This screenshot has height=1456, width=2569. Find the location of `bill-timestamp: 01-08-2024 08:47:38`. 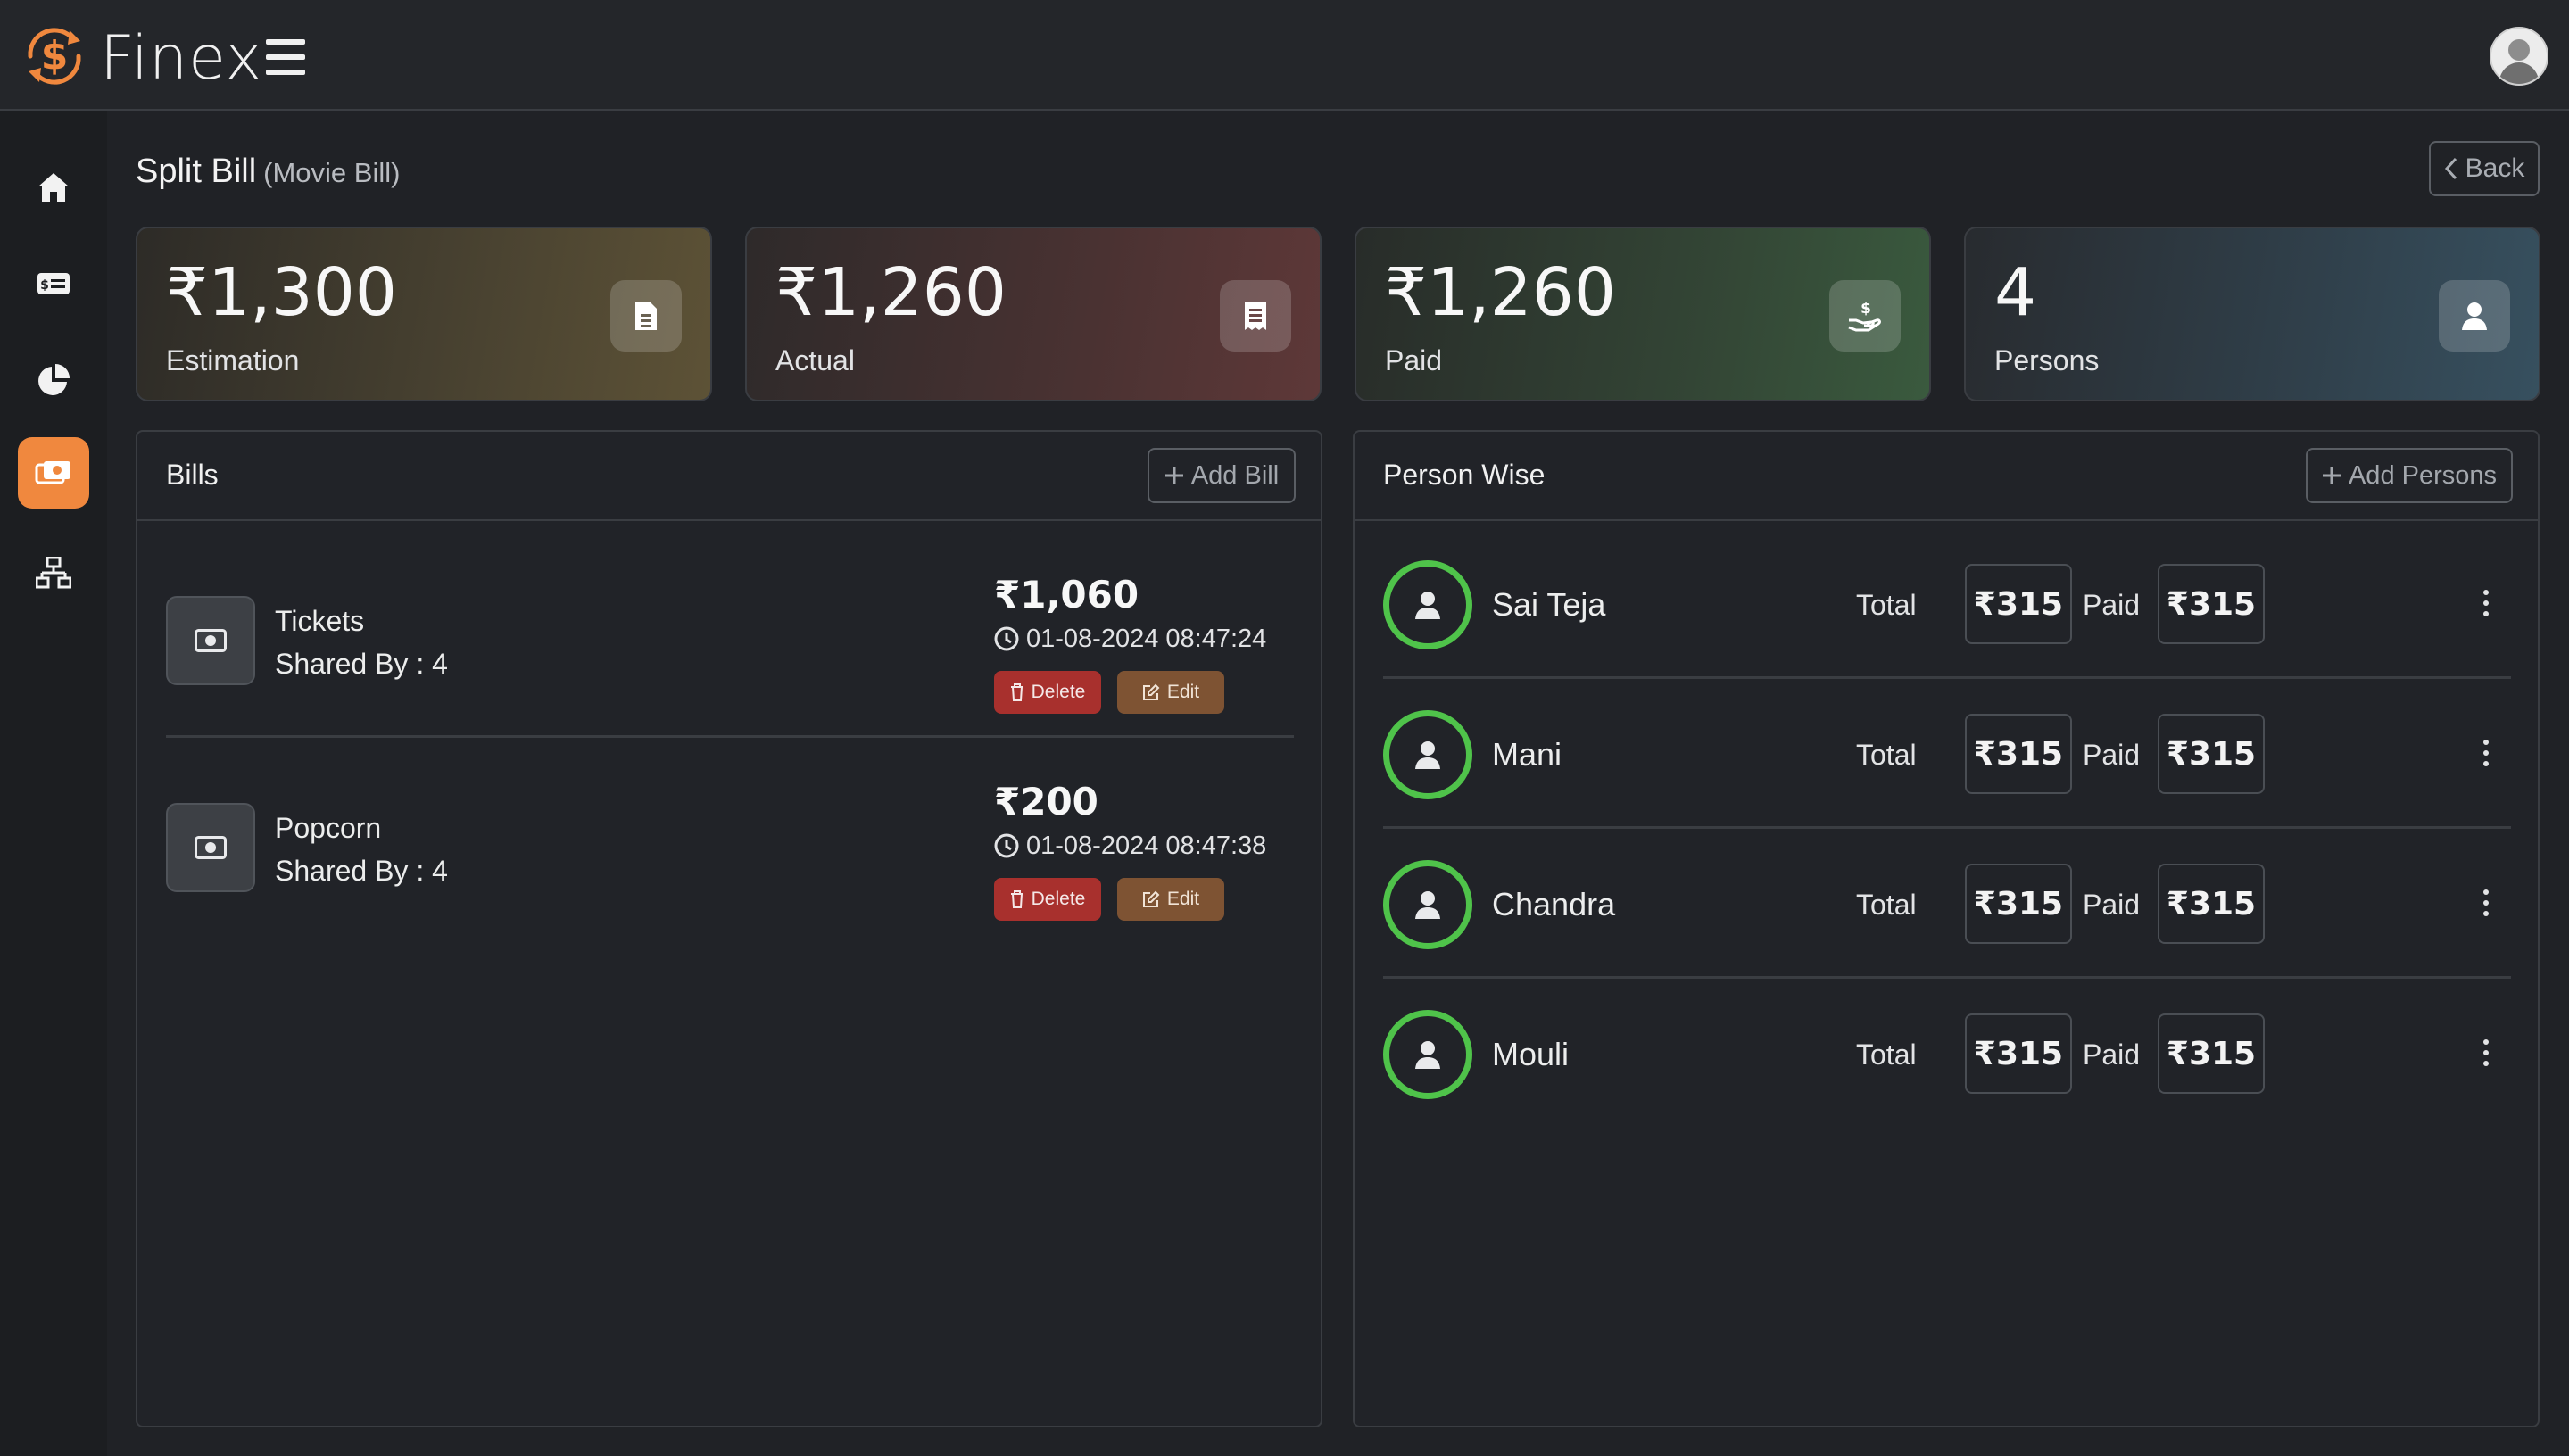

bill-timestamp: 01-08-2024 08:47:38 is located at coordinates (1130, 846).